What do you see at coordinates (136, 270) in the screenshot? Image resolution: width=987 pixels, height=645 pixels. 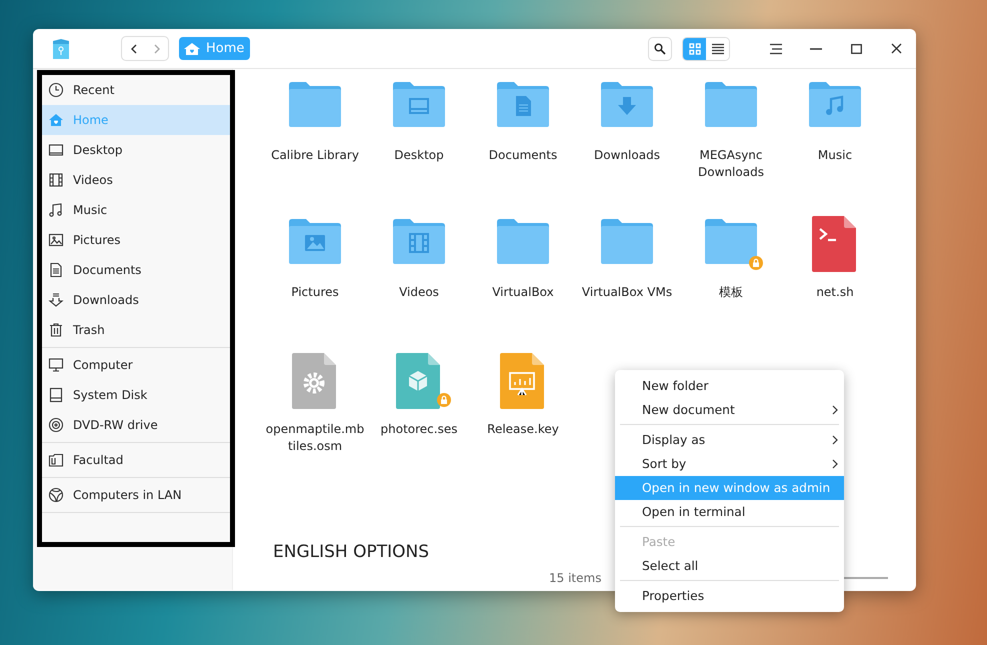 I see `sidebar-item: Documents` at bounding box center [136, 270].